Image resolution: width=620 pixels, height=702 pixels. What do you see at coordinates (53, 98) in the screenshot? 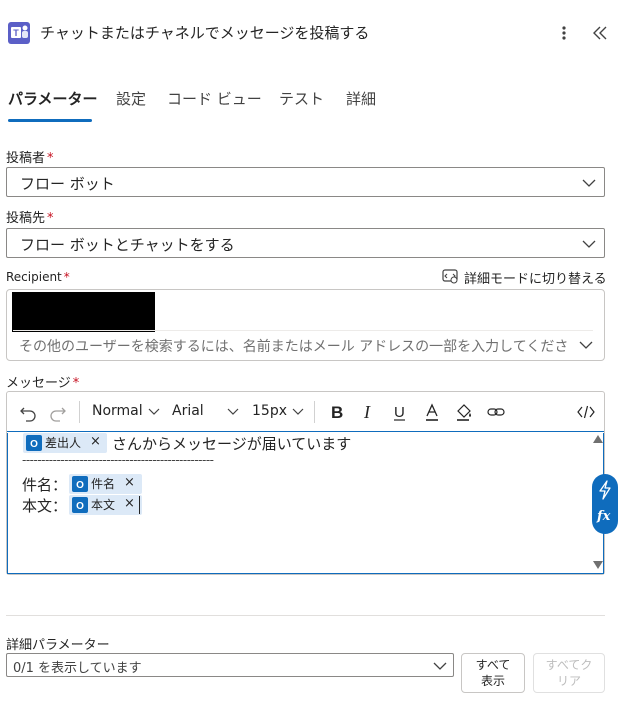
I see `tab-parameters: パラメーター` at bounding box center [53, 98].